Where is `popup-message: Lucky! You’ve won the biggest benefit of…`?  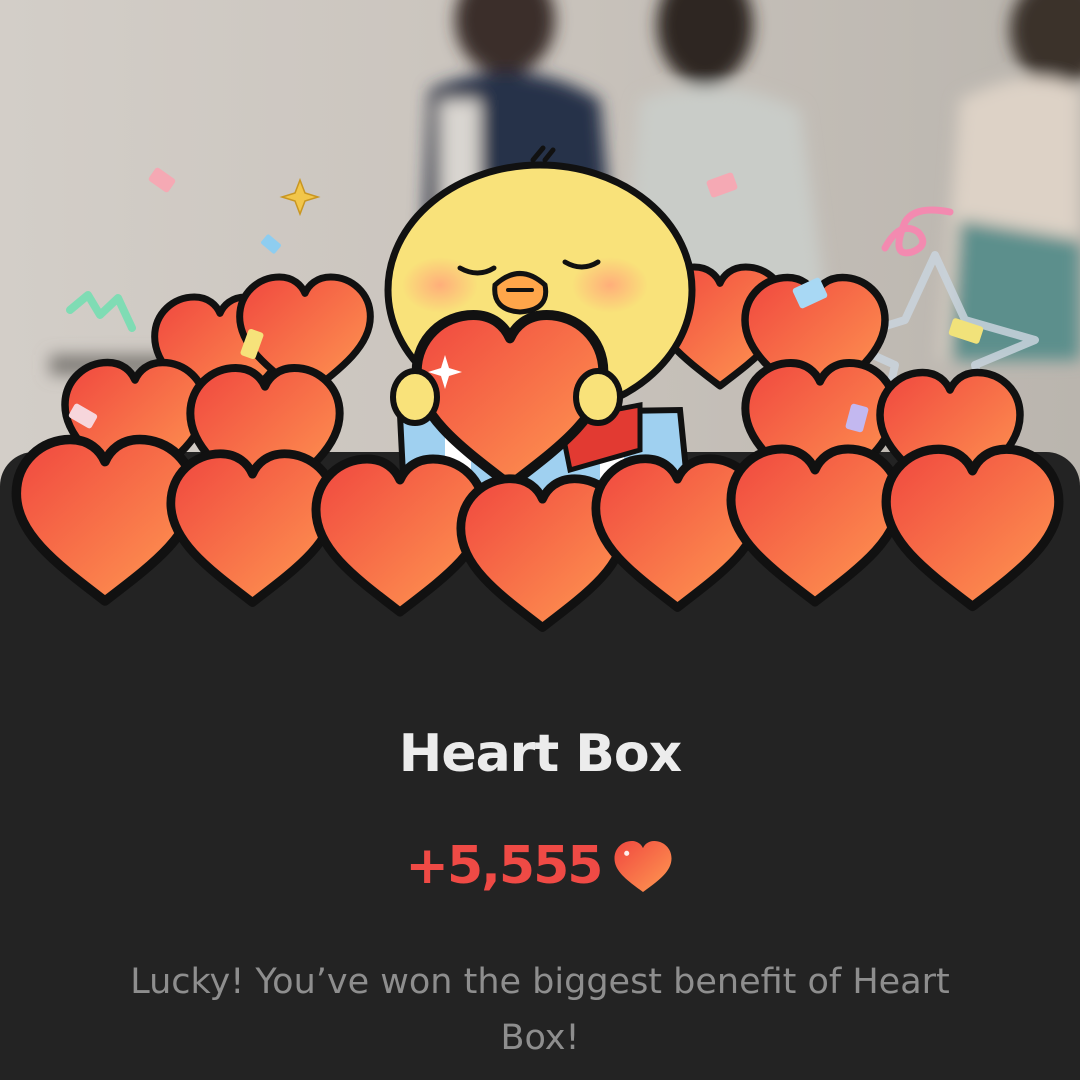
popup-message: Lucky! You’ve won the biggest benefit of… is located at coordinates (540, 1010).